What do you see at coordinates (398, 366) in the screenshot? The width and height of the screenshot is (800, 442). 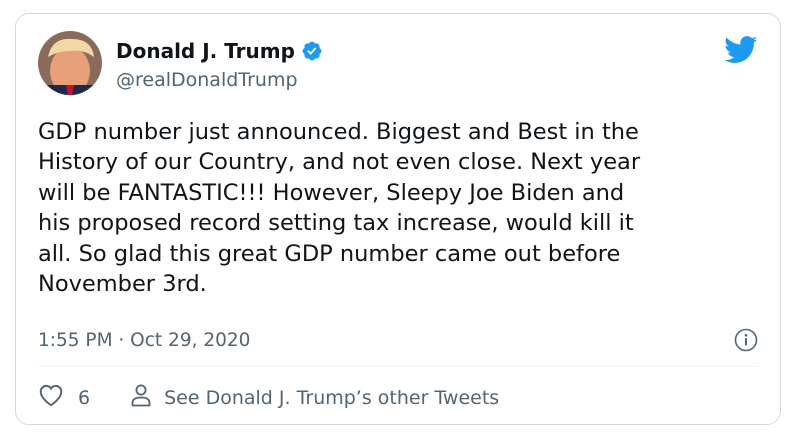 I see `divider` at bounding box center [398, 366].